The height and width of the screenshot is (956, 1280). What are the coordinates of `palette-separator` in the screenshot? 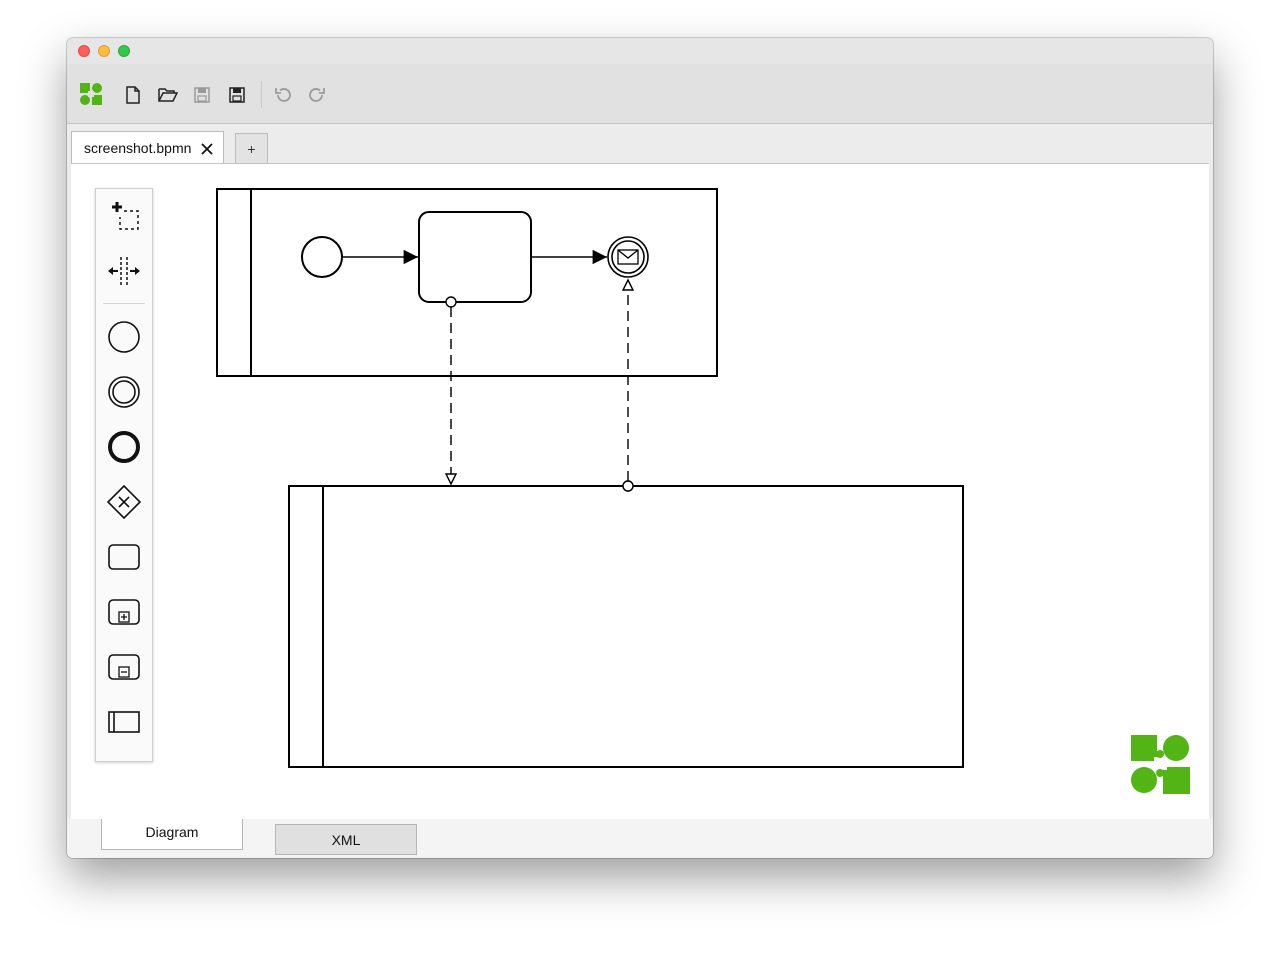 It's located at (124, 303).